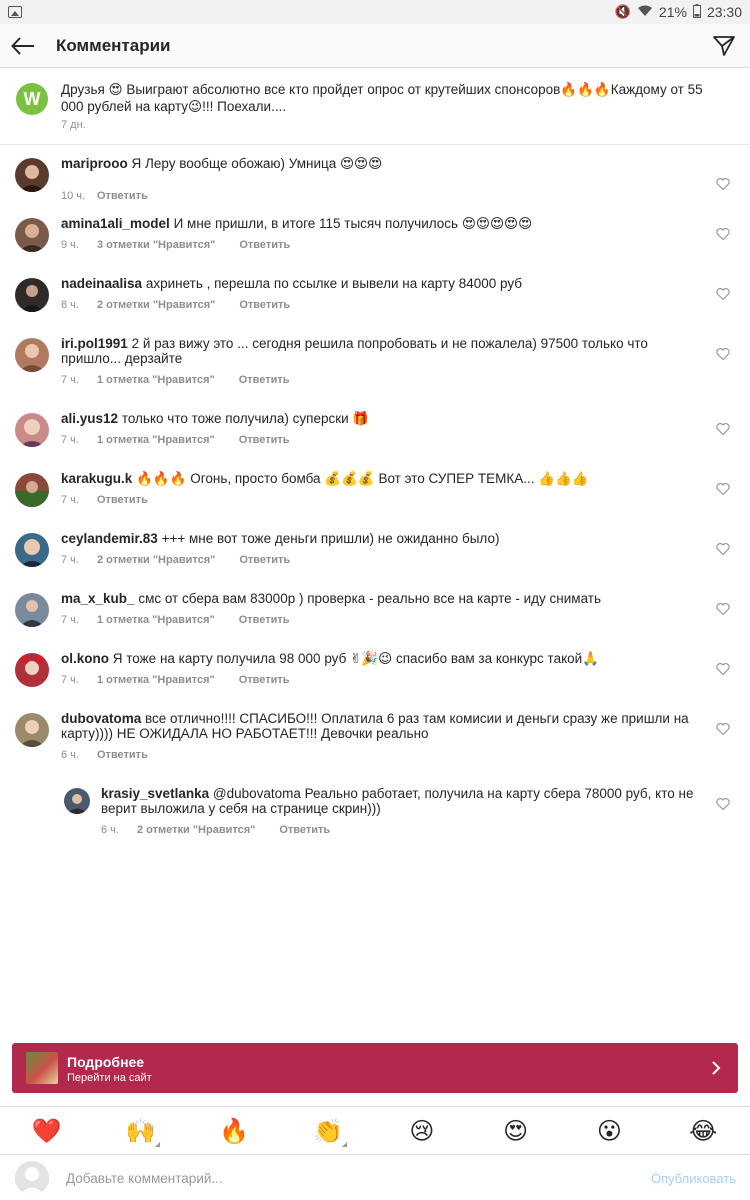  Describe the element at coordinates (724, 46) in the screenshot. I see `direct-send-button` at that location.